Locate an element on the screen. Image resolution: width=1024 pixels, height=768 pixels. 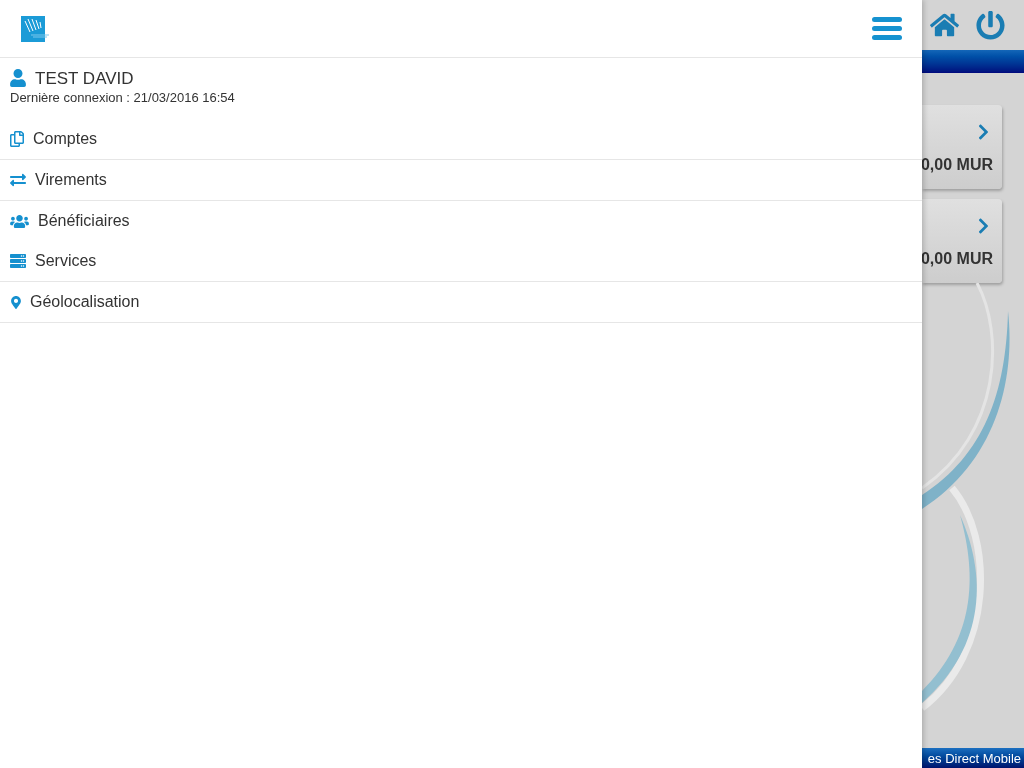
users-icon is located at coordinates (19, 221).